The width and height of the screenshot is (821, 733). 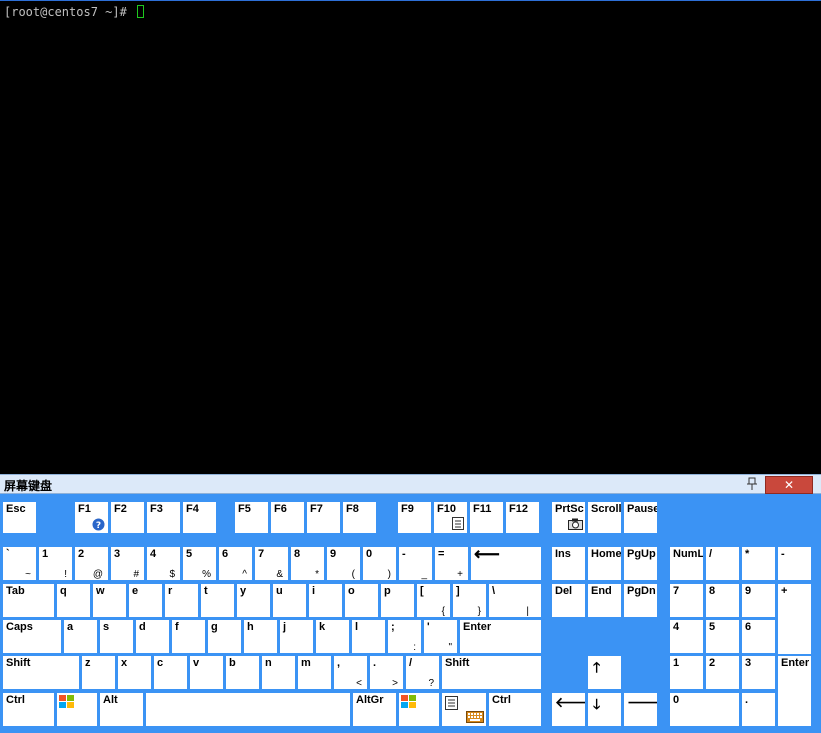 I want to click on key-ins: Ins, so click(x=568, y=563).